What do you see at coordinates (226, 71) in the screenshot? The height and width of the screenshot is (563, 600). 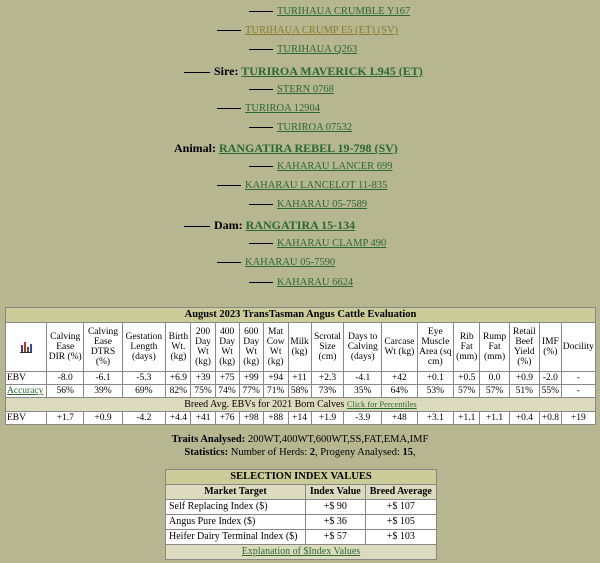 I see `sire-label: Sire:` at bounding box center [226, 71].